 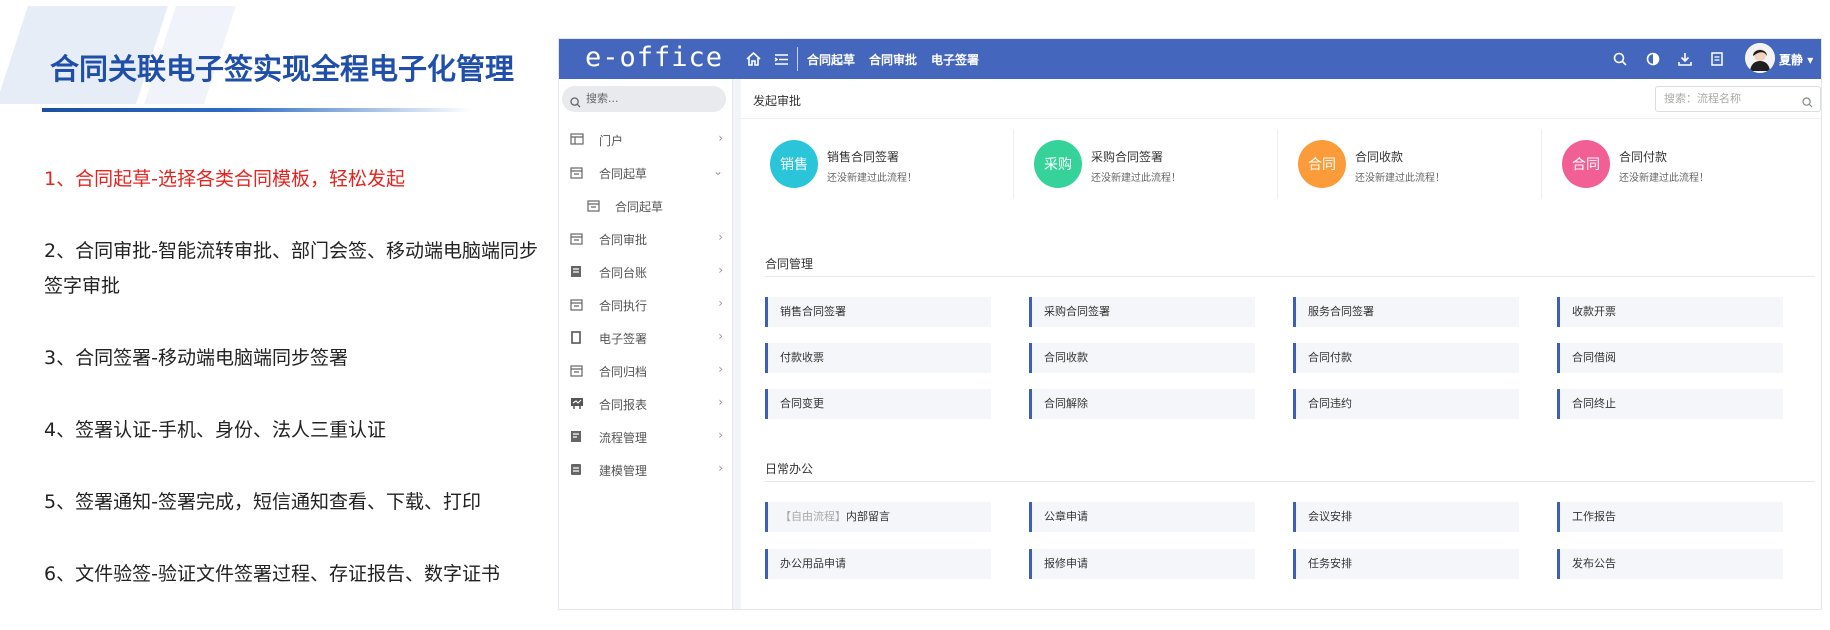 I want to click on chevron-down-icon: ⌄, so click(x=717, y=171).